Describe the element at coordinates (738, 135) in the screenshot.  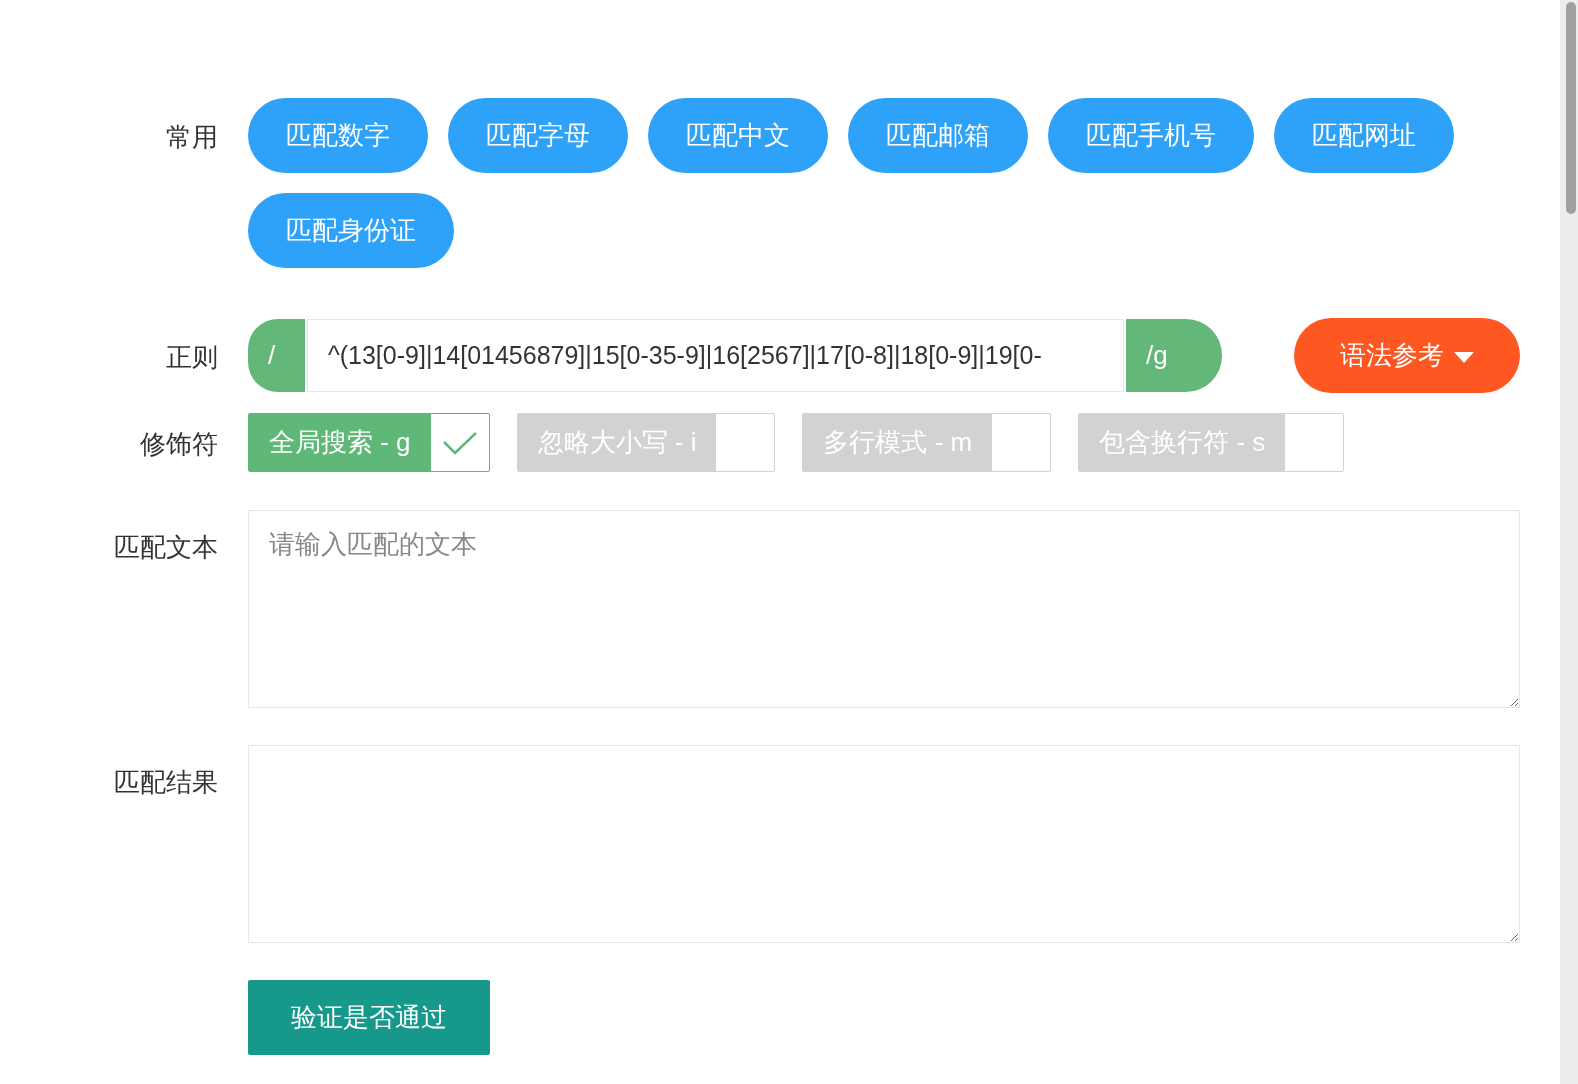
I see `preset-button: 匹配中文` at that location.